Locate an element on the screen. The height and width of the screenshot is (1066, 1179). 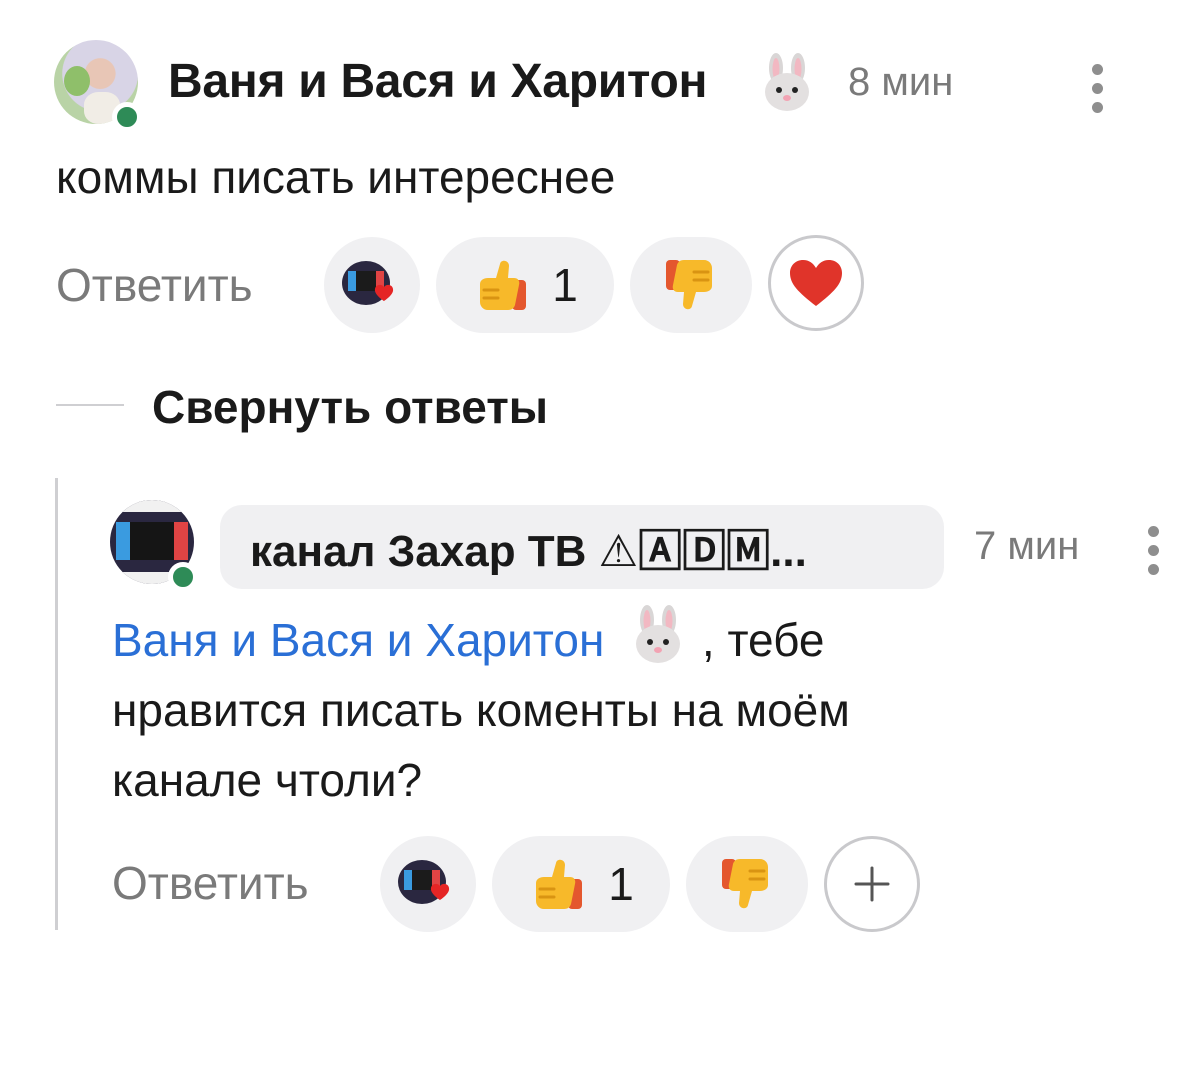
collapse-divider is located at coordinates (90, 405).